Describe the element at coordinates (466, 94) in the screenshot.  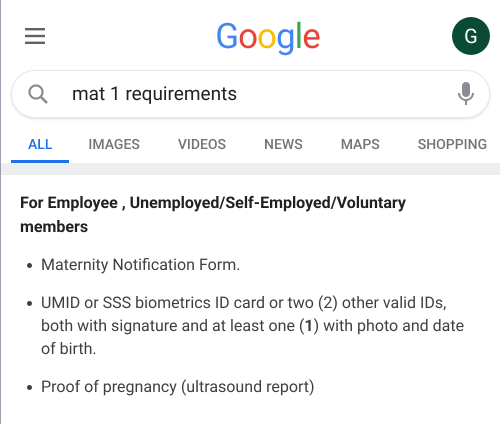
I see `microphone-icon` at that location.